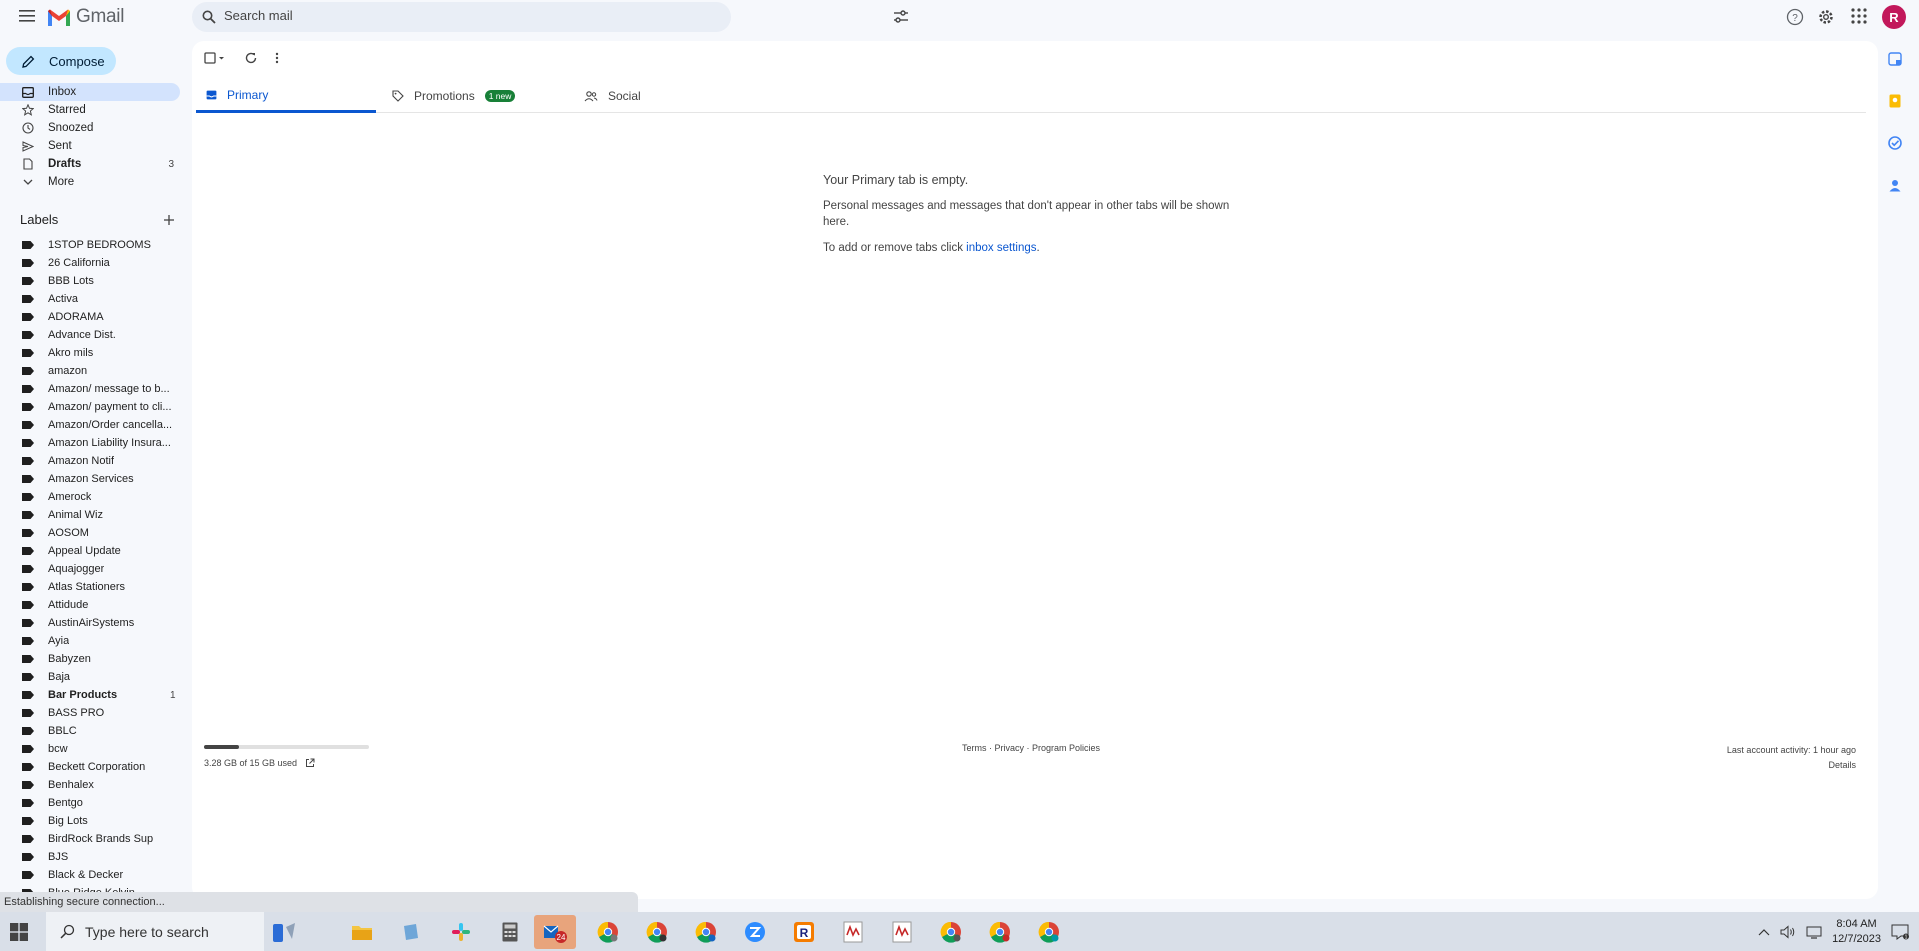 The image size is (1919, 951). What do you see at coordinates (310, 763) in the screenshot?
I see `external-link-icon` at bounding box center [310, 763].